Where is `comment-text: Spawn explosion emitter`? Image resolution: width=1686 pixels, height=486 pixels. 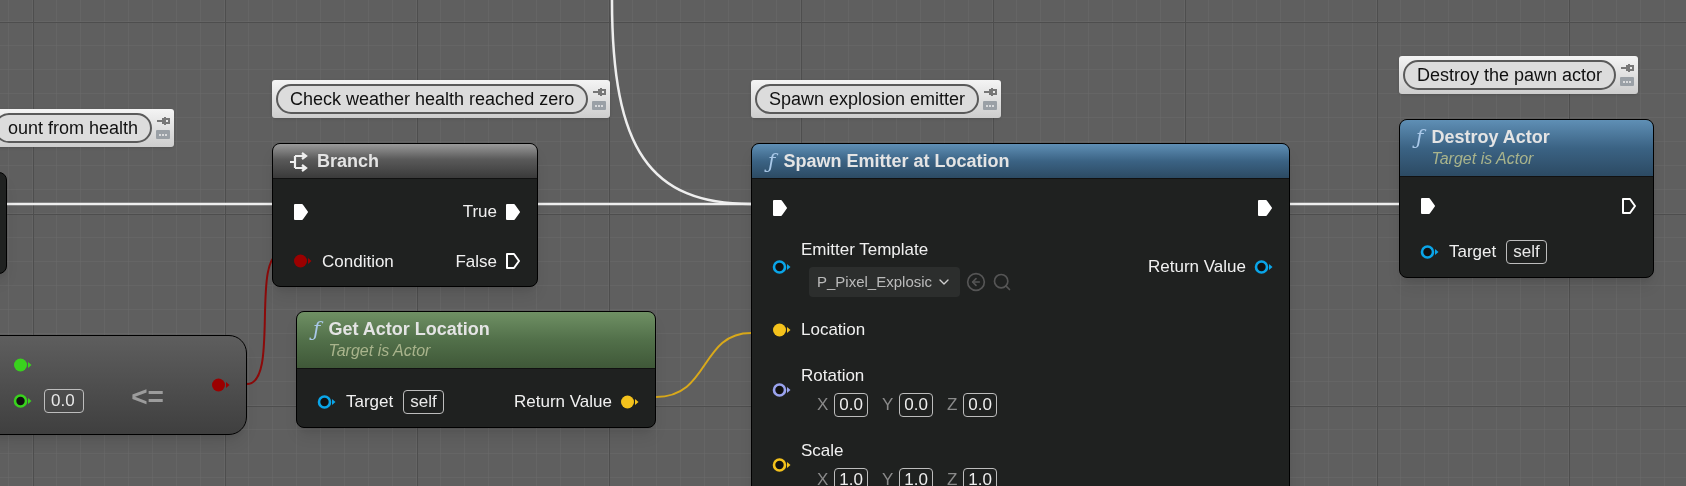
comment-text: Spawn explosion emitter is located at coordinates (867, 99).